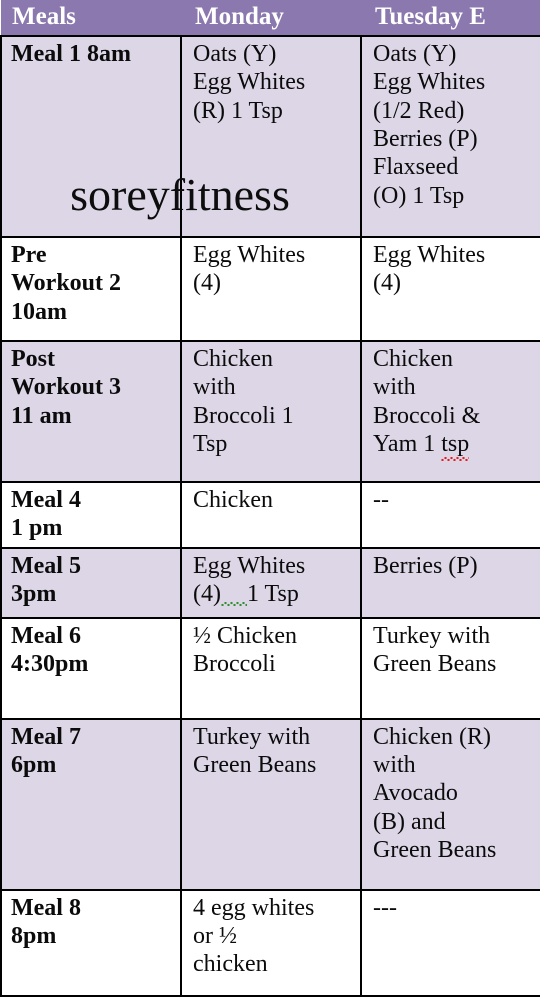 This screenshot has width=540, height=1000. What do you see at coordinates (450, 18) in the screenshot?
I see `column-header-tuesday: Tuesday E` at bounding box center [450, 18].